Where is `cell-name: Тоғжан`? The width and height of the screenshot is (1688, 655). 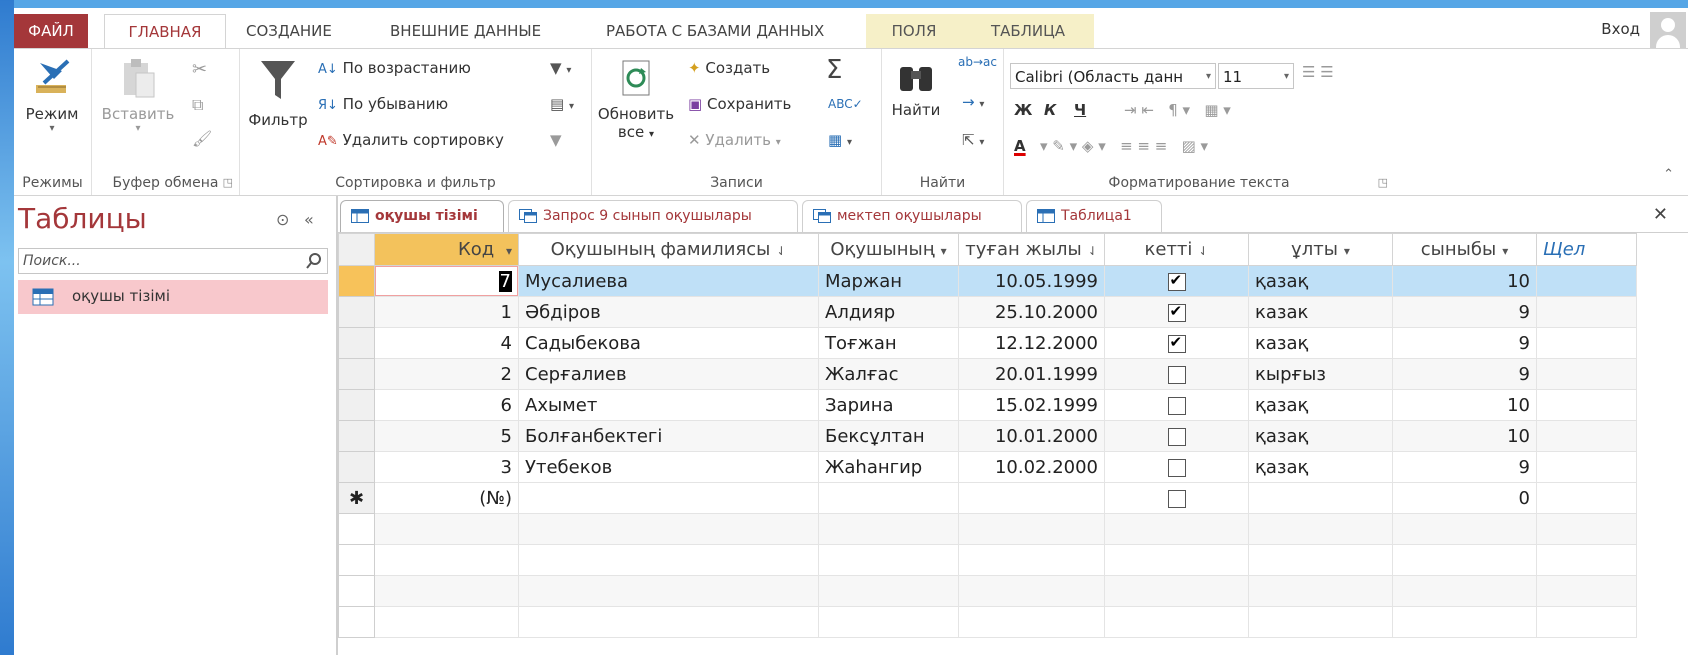 cell-name: Тоғжан is located at coordinates (888, 343).